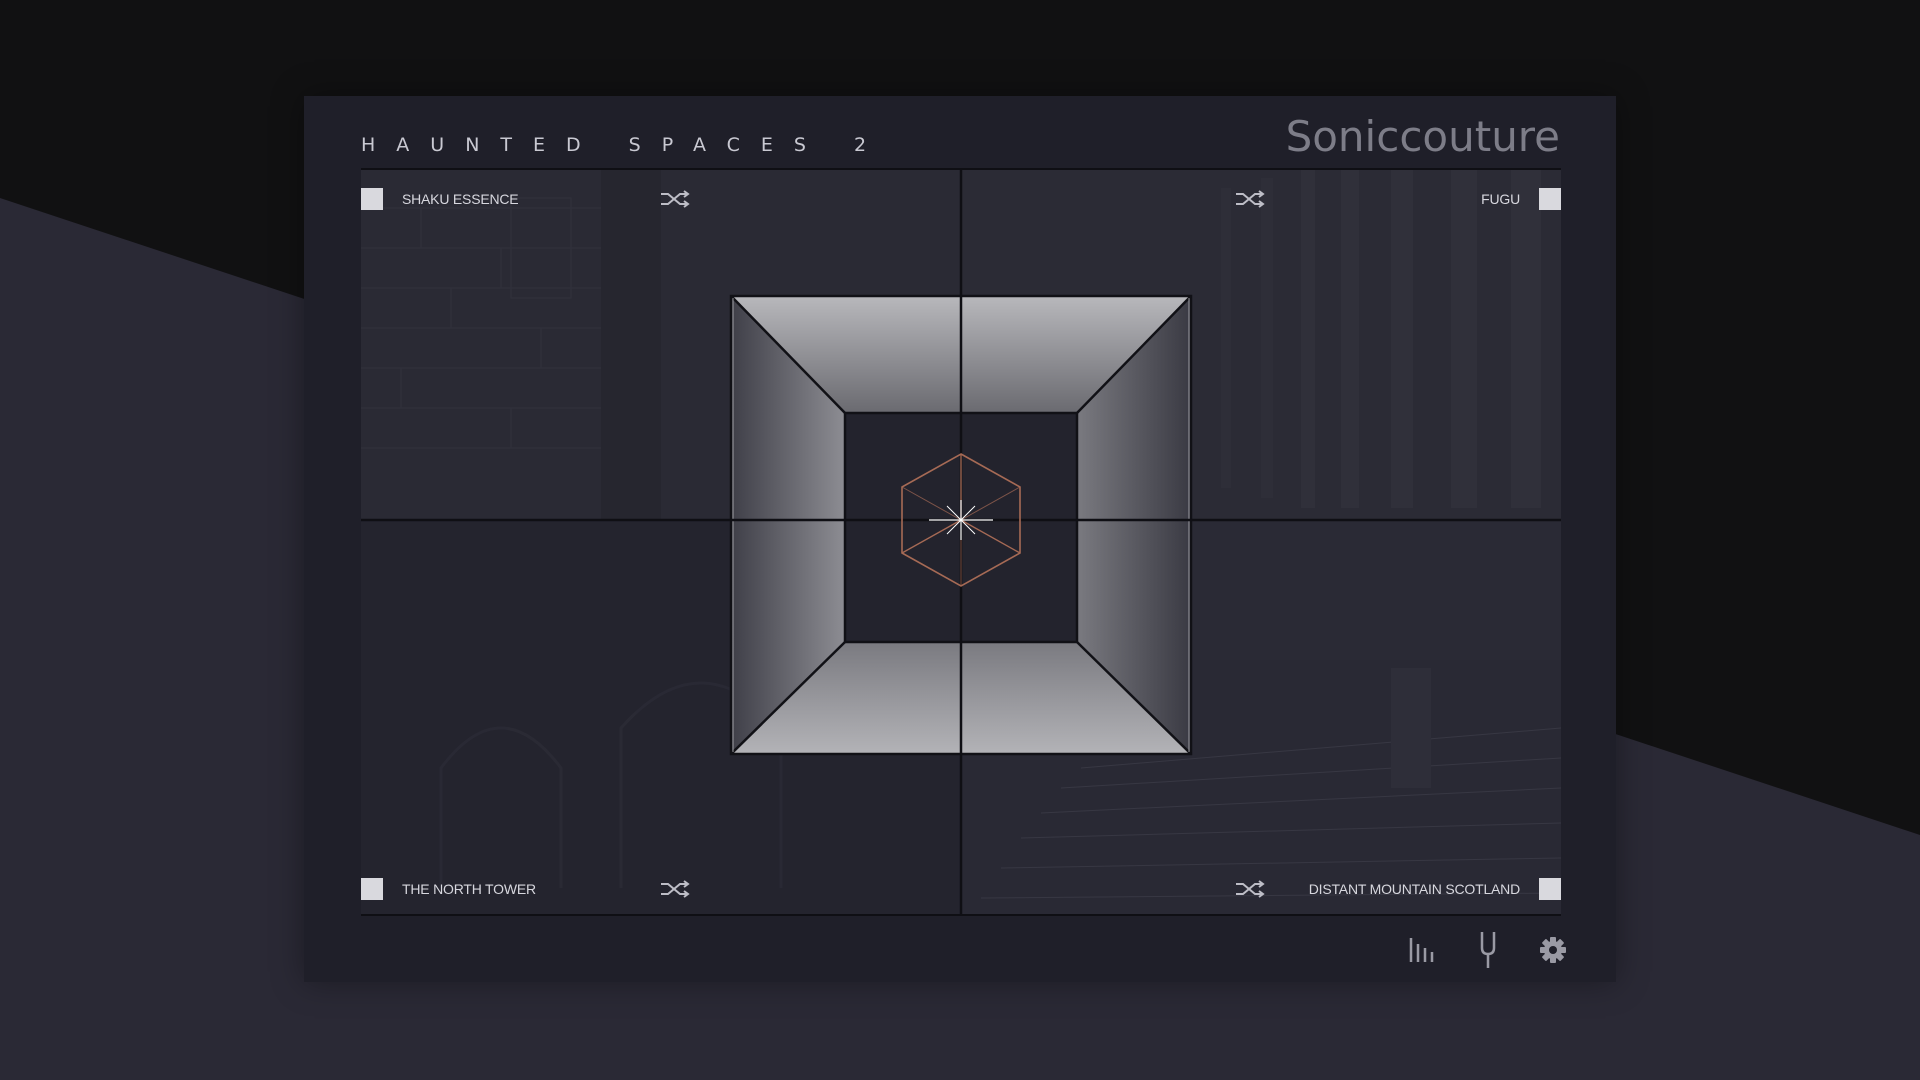 This screenshot has width=1920, height=1080. I want to click on slot-bottom-left-checkbox, so click(372, 889).